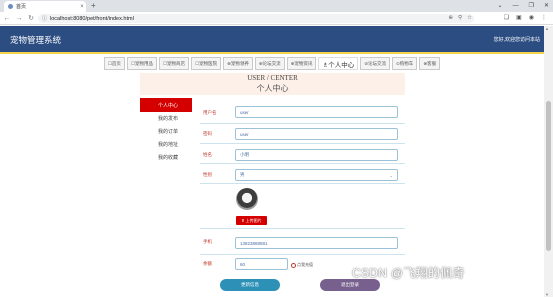  Describe the element at coordinates (405, 63) in the screenshot. I see `nav-cart: ⊙购物车` at that location.